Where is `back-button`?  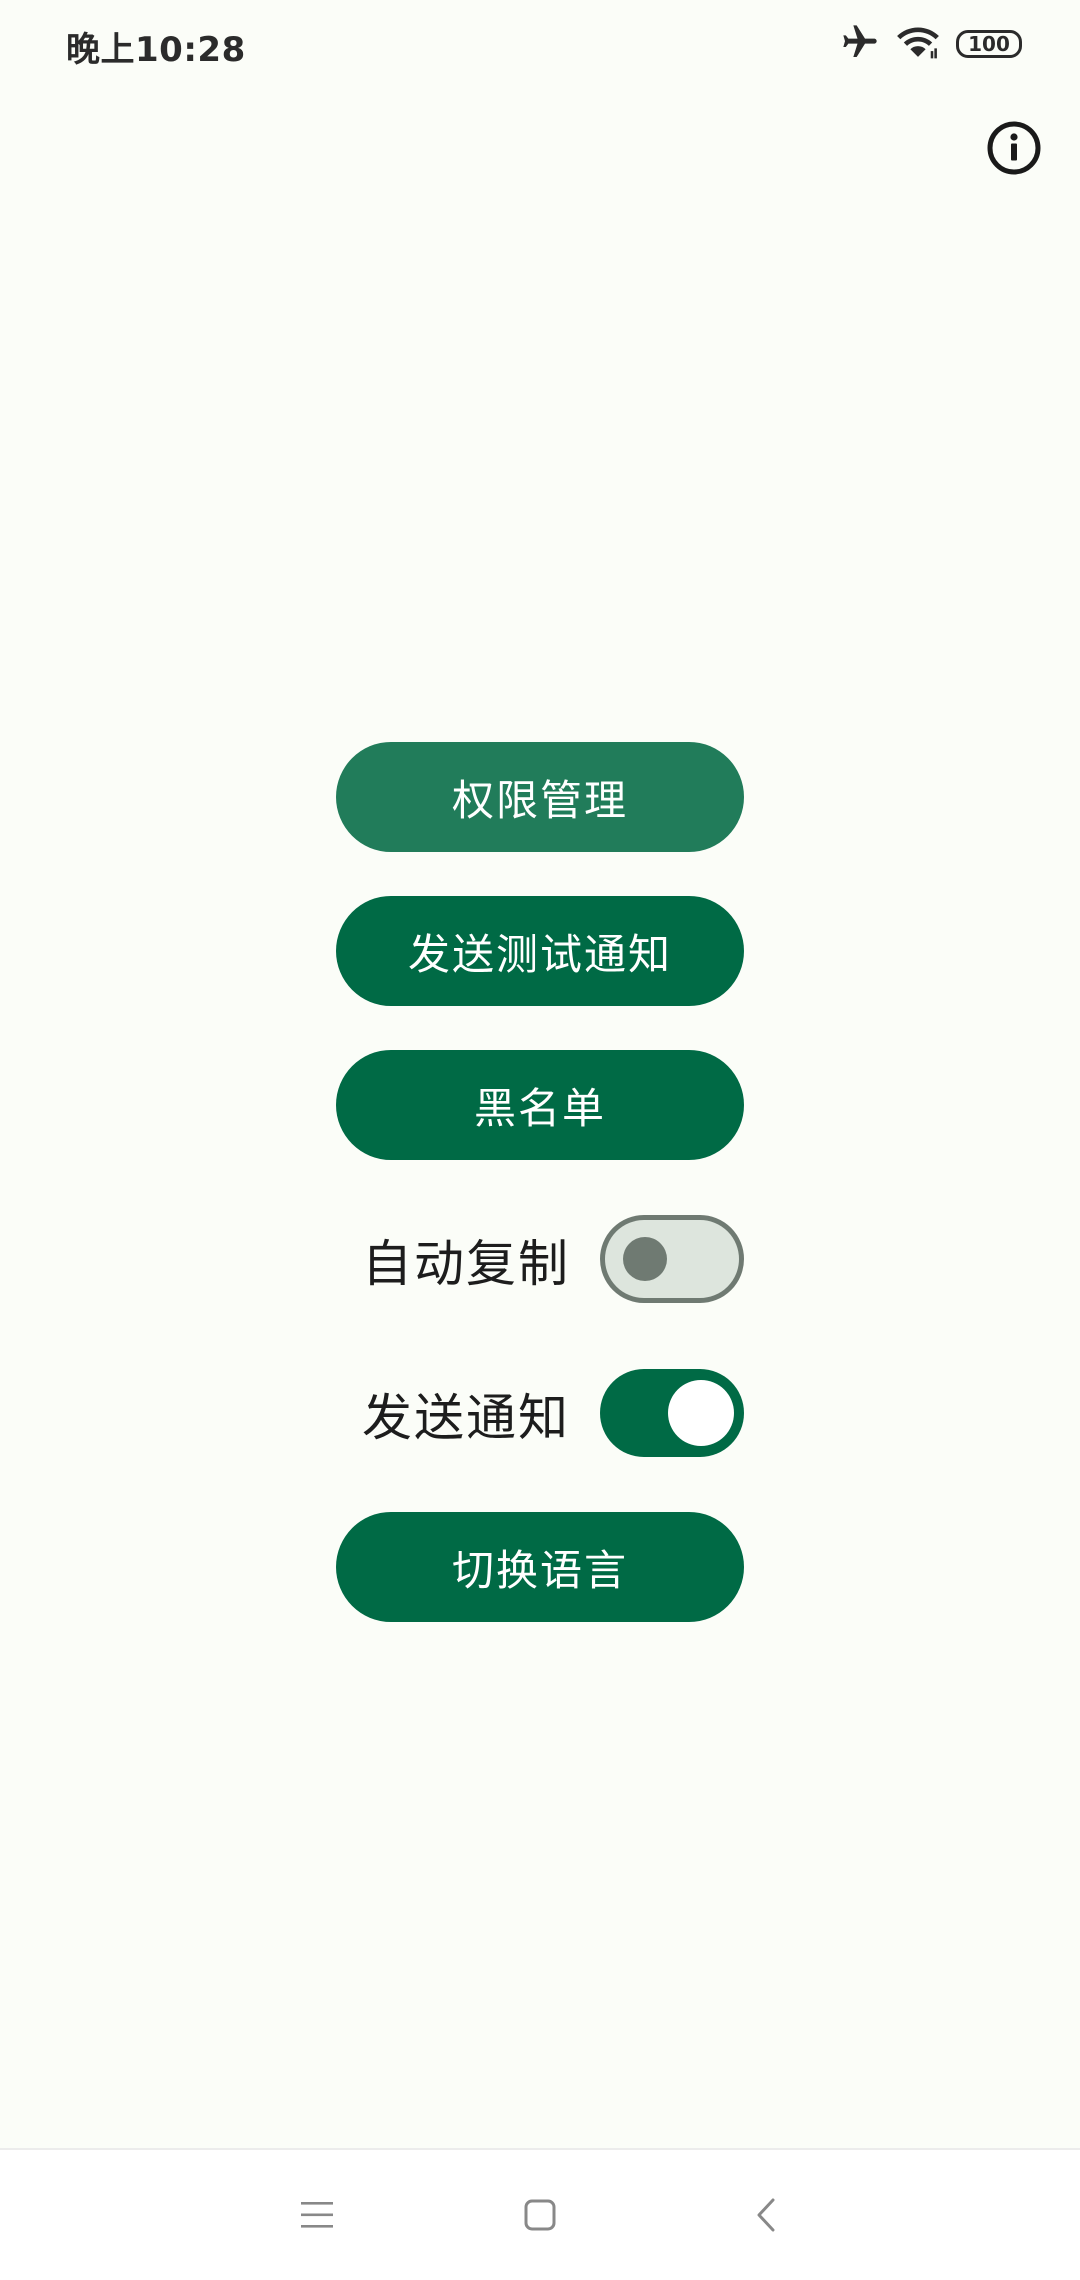
back-button is located at coordinates (767, 2215).